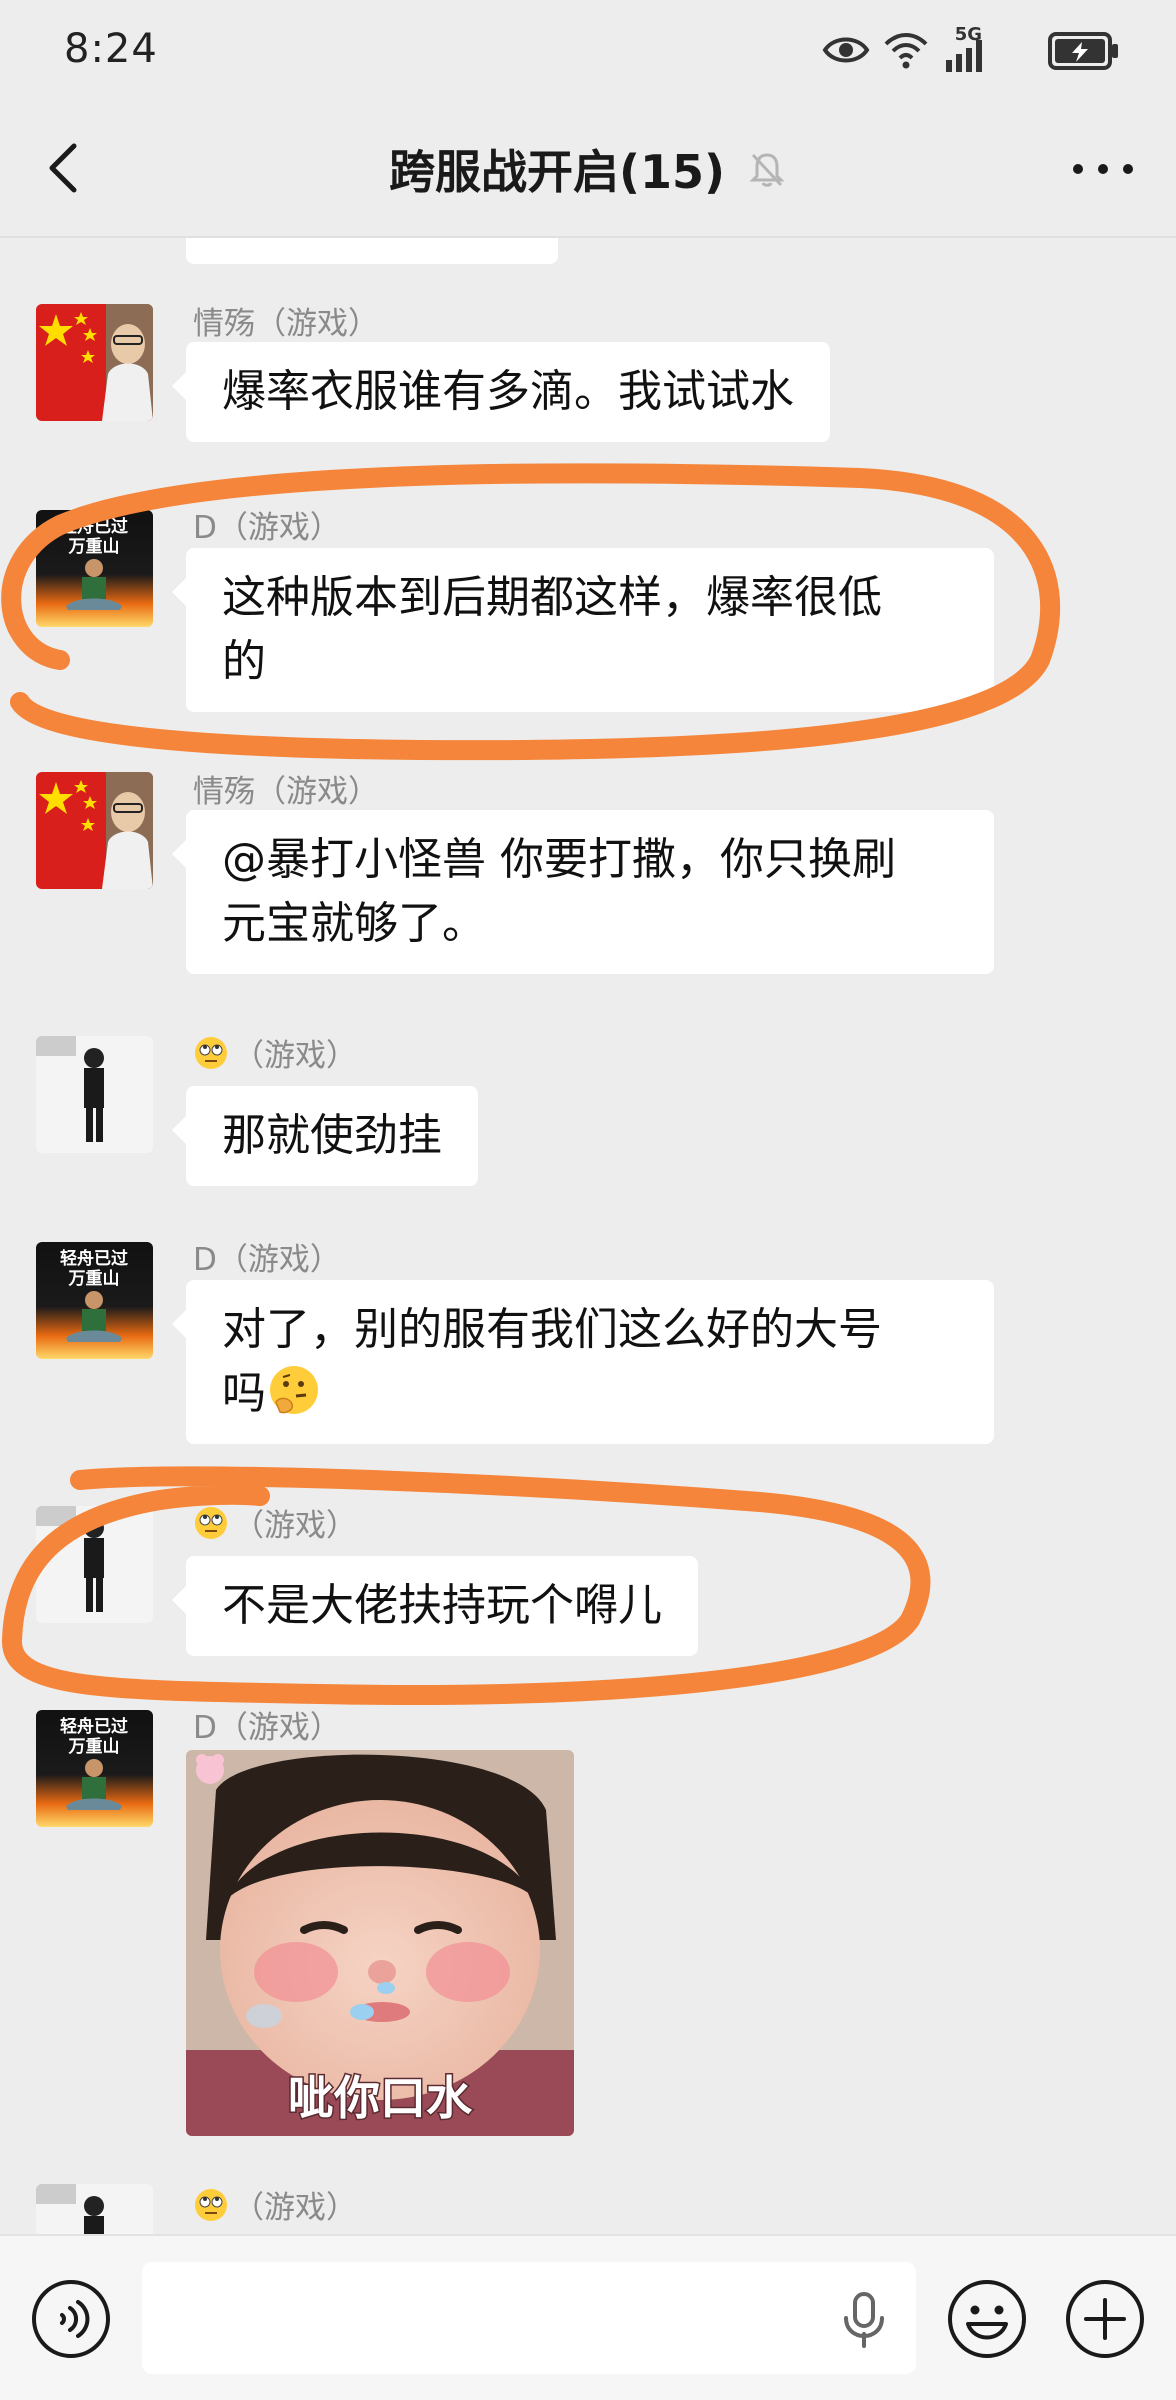 The image size is (1176, 2400). I want to click on thinking-face-emoji-icon, so click(294, 1390).